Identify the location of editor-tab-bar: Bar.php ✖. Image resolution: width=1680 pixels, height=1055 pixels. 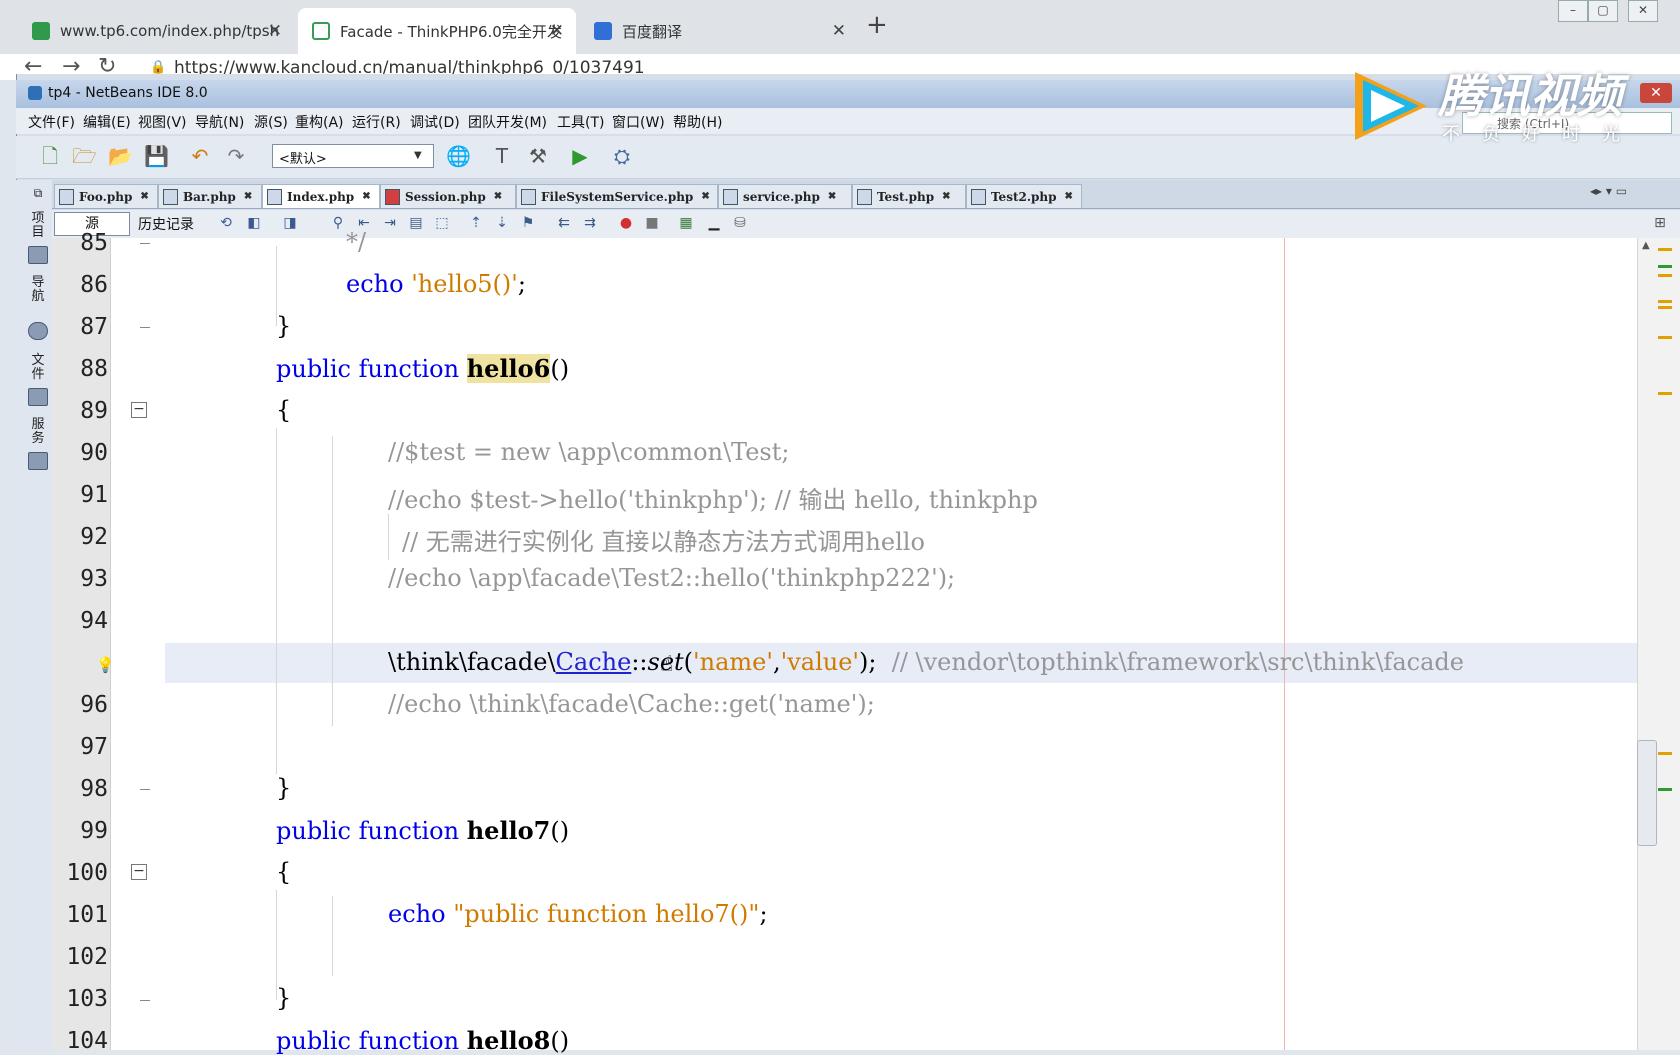
(210, 196).